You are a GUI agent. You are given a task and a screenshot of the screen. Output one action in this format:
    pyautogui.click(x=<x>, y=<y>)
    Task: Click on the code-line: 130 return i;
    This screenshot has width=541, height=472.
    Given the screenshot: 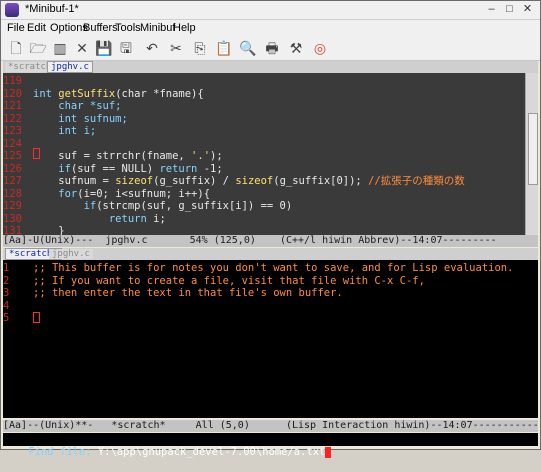 What is the action you would take?
    pyautogui.click(x=263, y=219)
    